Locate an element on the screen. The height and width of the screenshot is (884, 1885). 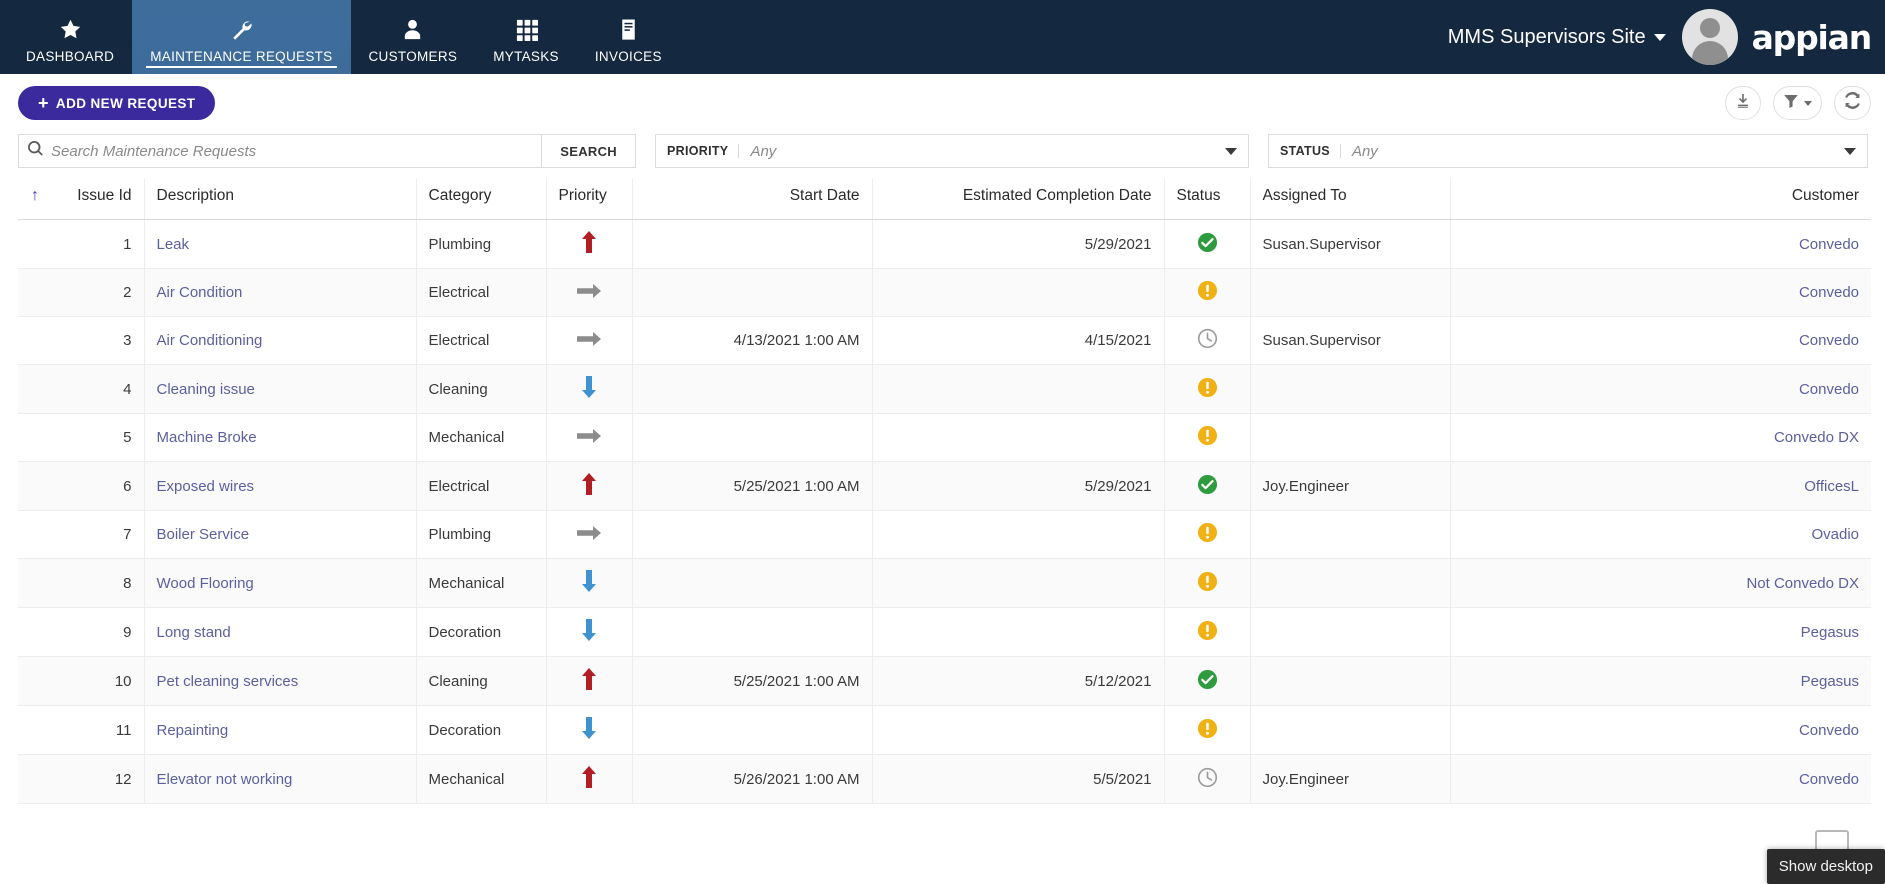
cell-issue-id: 9 is located at coordinates (98, 632).